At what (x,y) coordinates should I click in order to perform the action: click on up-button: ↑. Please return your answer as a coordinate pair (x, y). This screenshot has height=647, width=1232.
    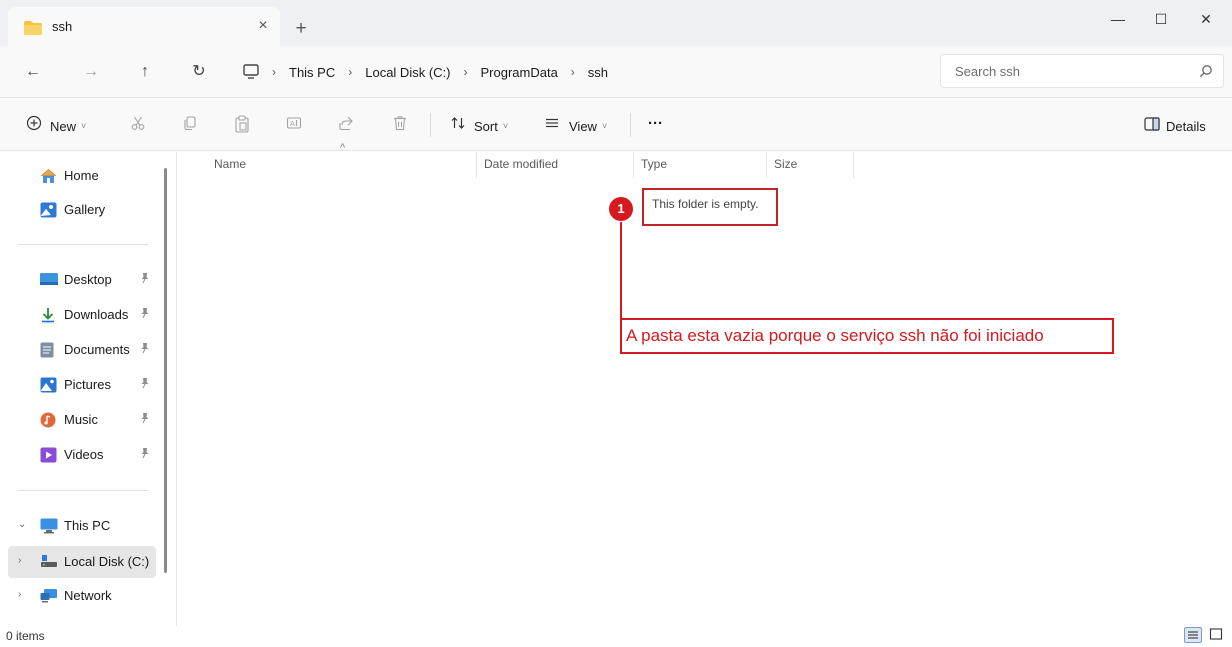
    Looking at the image, I should click on (145, 72).